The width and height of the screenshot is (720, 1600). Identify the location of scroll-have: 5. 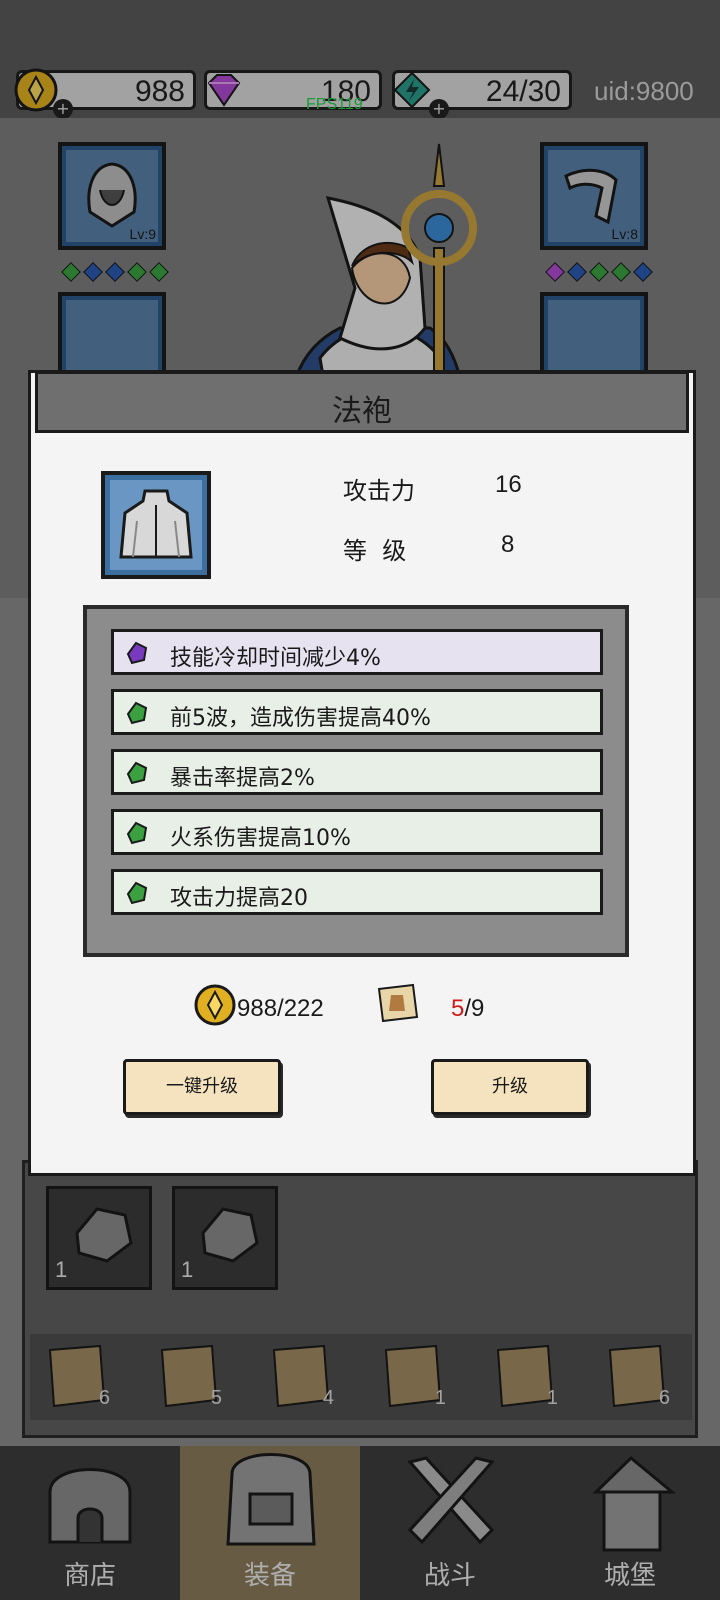
(458, 1008).